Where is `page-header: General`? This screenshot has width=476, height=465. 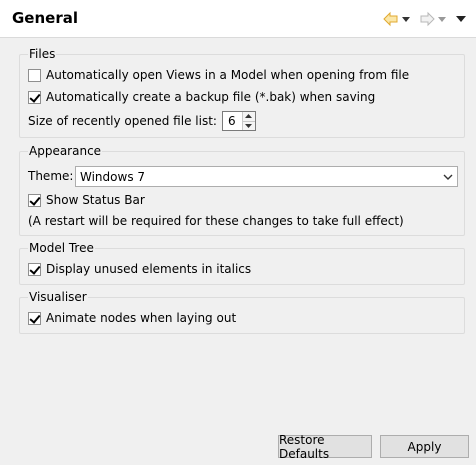
page-header: General is located at coordinates (238, 19).